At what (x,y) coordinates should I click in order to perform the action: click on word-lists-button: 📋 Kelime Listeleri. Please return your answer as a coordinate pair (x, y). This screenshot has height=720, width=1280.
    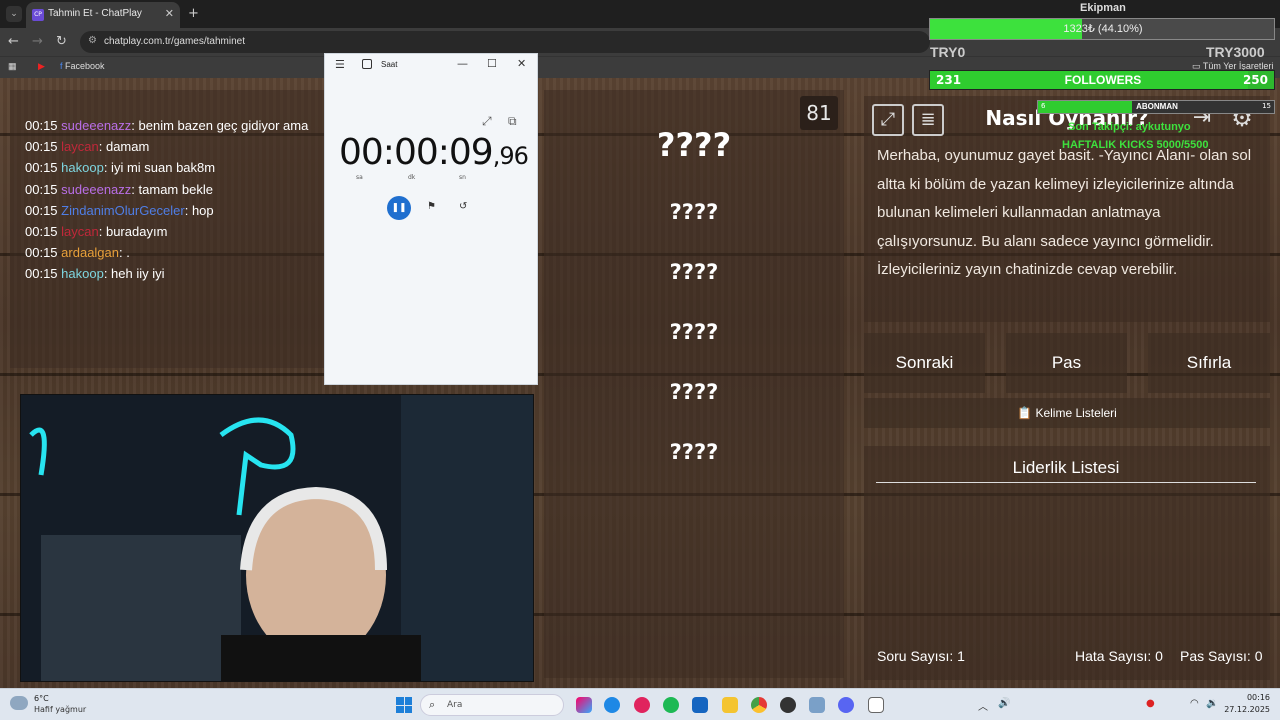
    Looking at the image, I should click on (1067, 413).